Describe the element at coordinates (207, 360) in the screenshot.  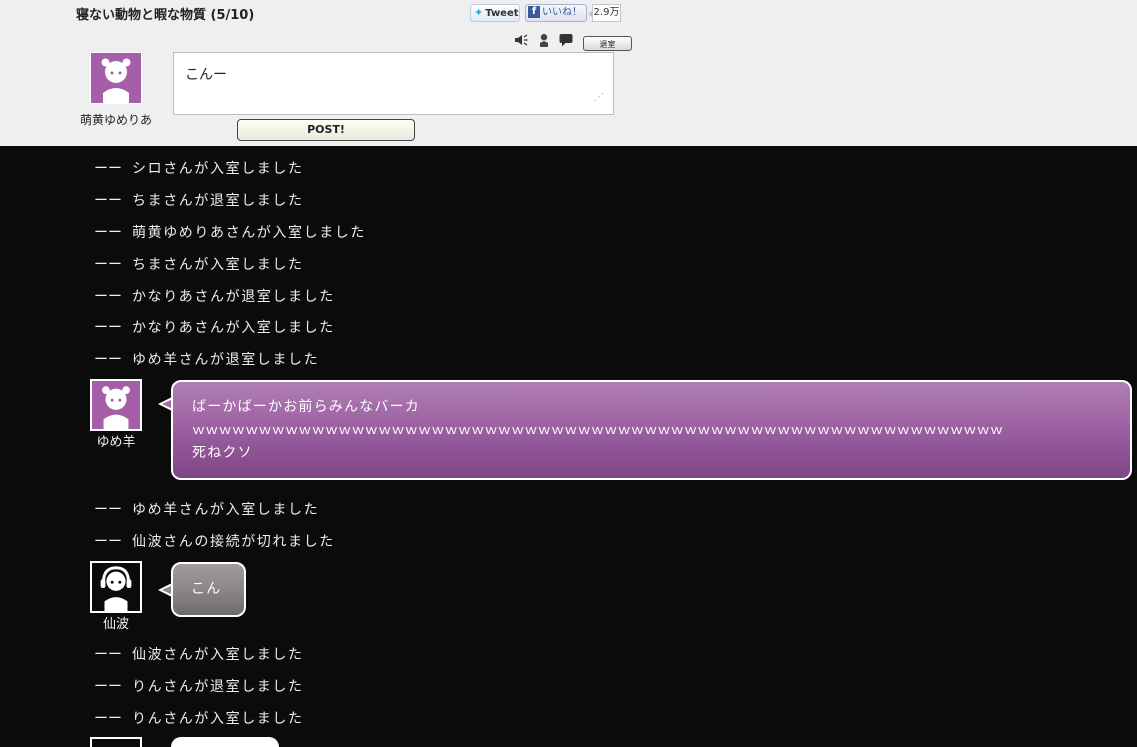
I see `system-message: ーー ゆめ羊さんが退室しました` at that location.